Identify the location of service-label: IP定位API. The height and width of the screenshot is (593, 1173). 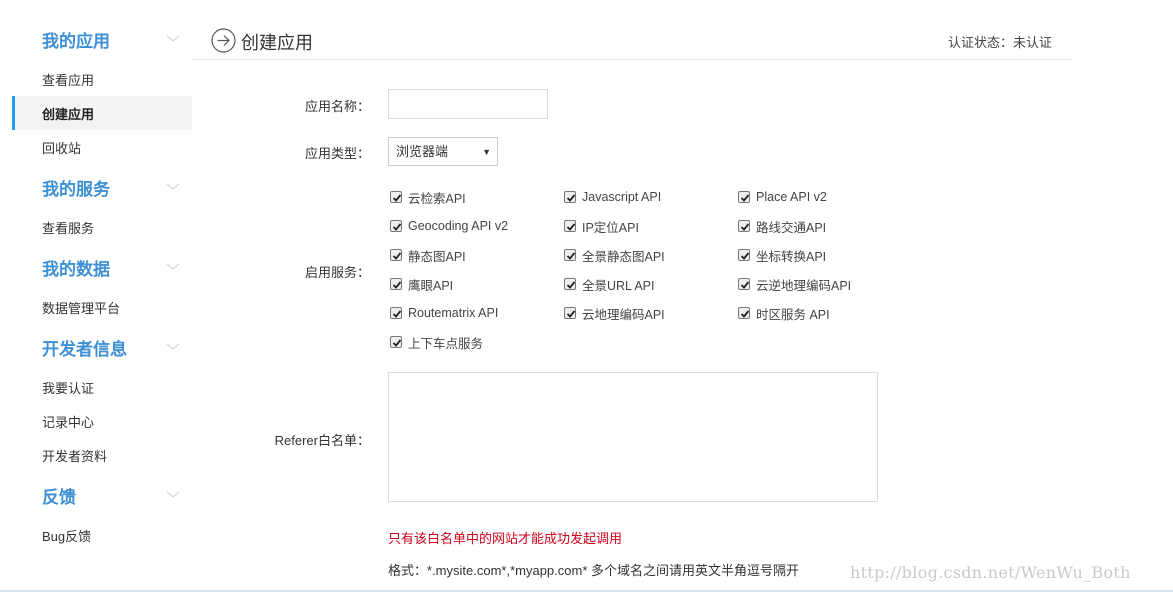
(610, 227).